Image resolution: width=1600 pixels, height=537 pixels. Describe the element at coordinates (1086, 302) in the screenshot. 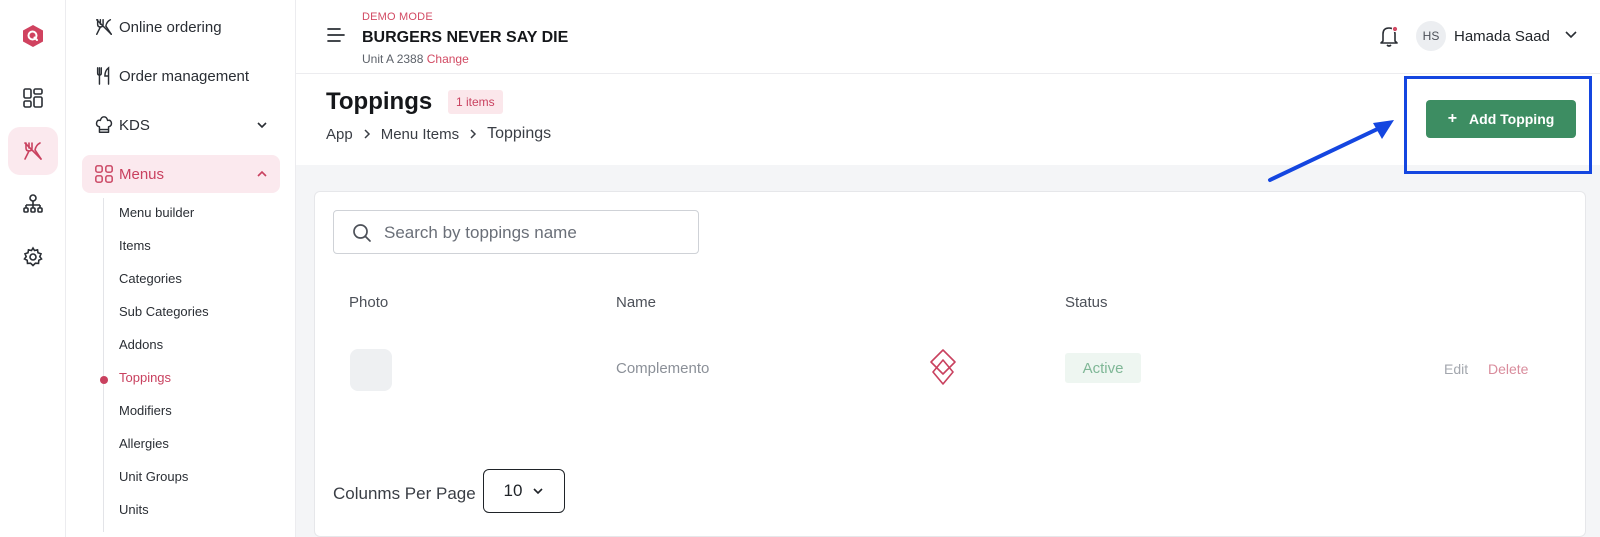

I see `column-header-status: Status` at that location.